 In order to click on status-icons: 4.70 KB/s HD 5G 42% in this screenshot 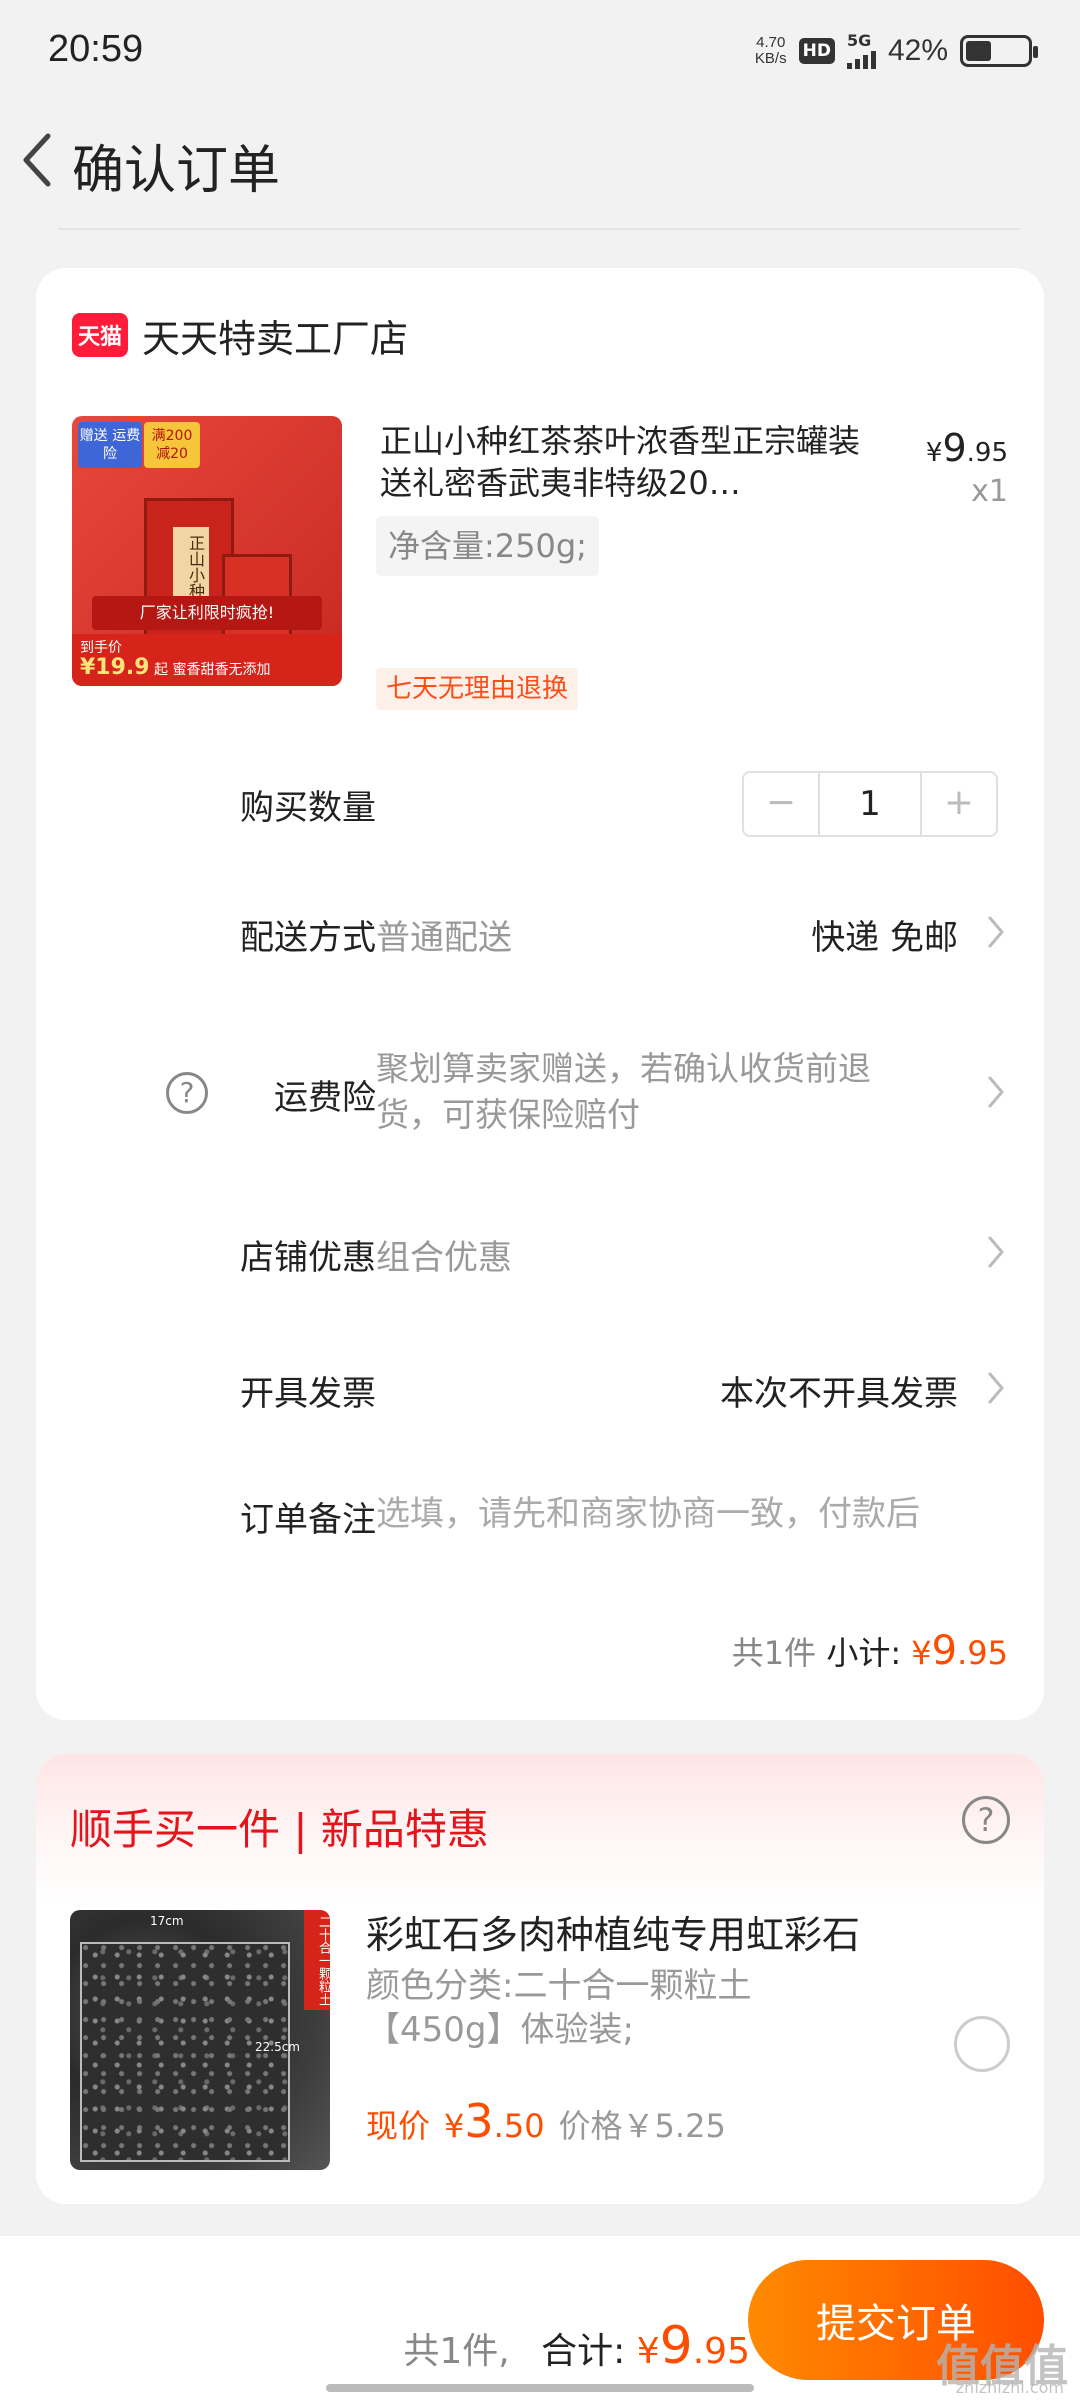, I will do `click(896, 51)`.